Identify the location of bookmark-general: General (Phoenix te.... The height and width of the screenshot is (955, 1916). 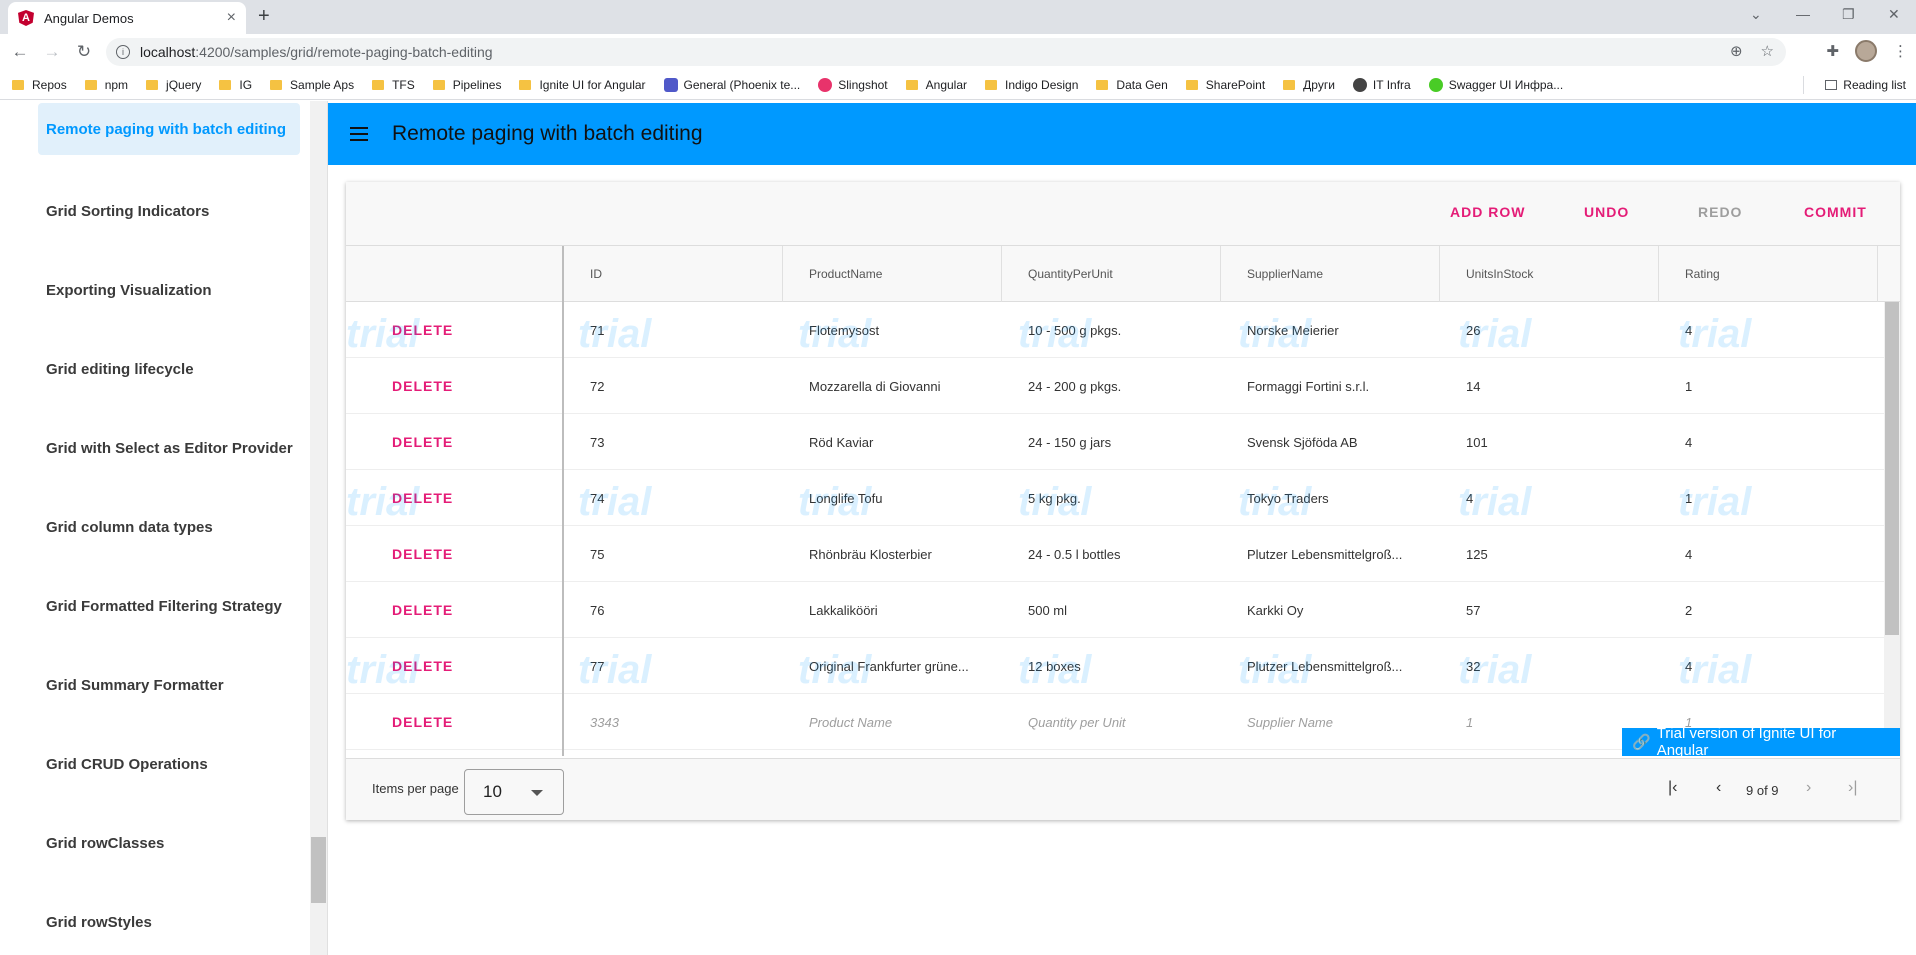
(731, 84).